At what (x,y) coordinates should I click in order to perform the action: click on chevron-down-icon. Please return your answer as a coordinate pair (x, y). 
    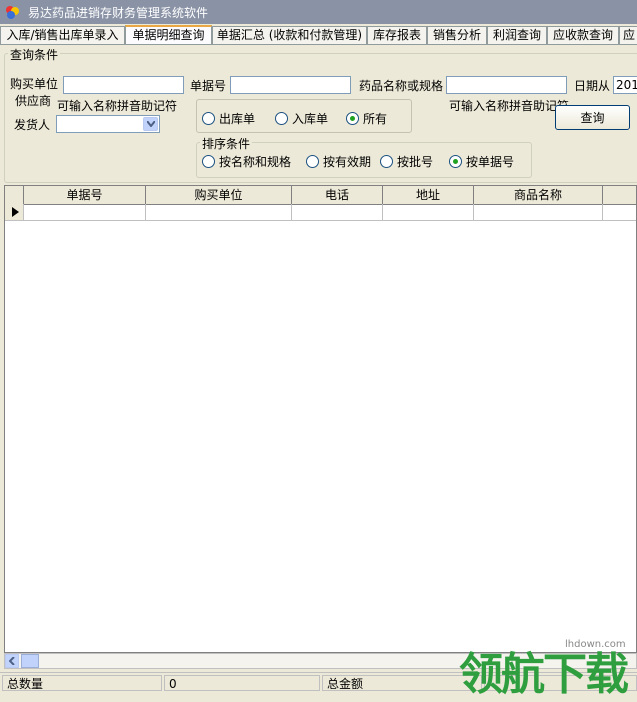
    Looking at the image, I should click on (151, 124).